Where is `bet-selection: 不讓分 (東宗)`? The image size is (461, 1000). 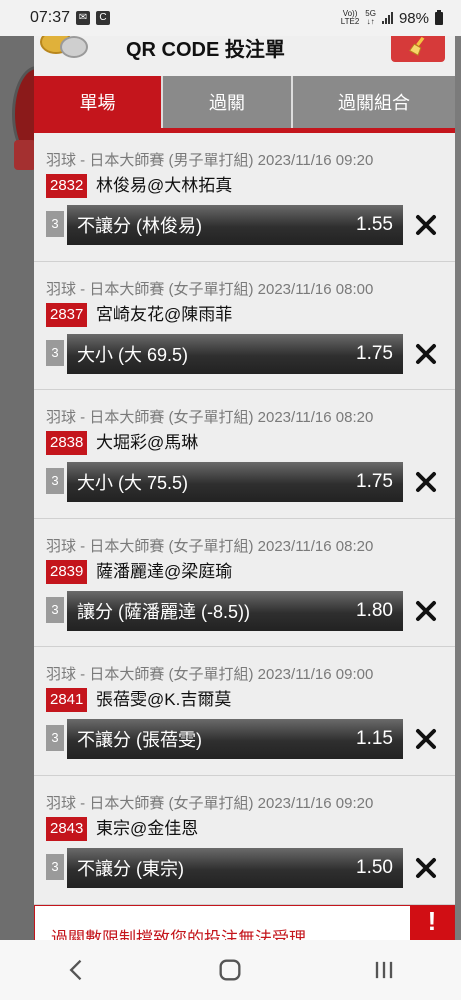 bet-selection: 不讓分 (東宗) is located at coordinates (130, 868).